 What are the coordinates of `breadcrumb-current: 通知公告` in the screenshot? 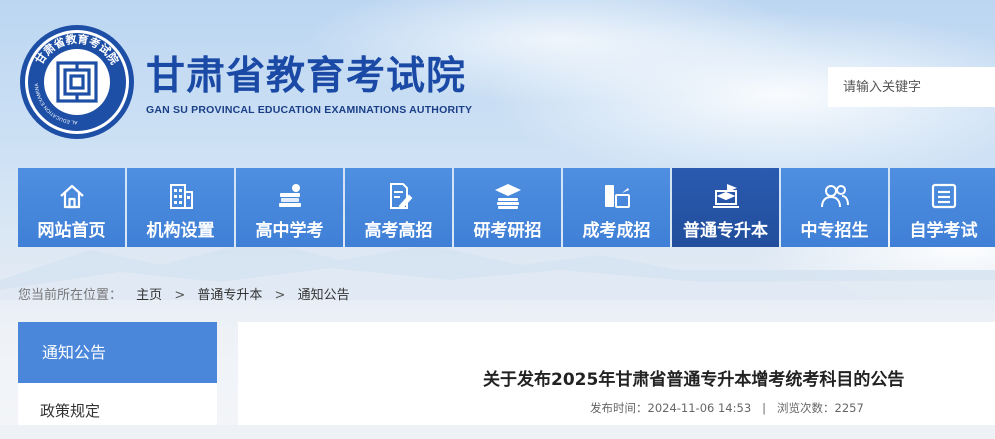 It's located at (324, 295).